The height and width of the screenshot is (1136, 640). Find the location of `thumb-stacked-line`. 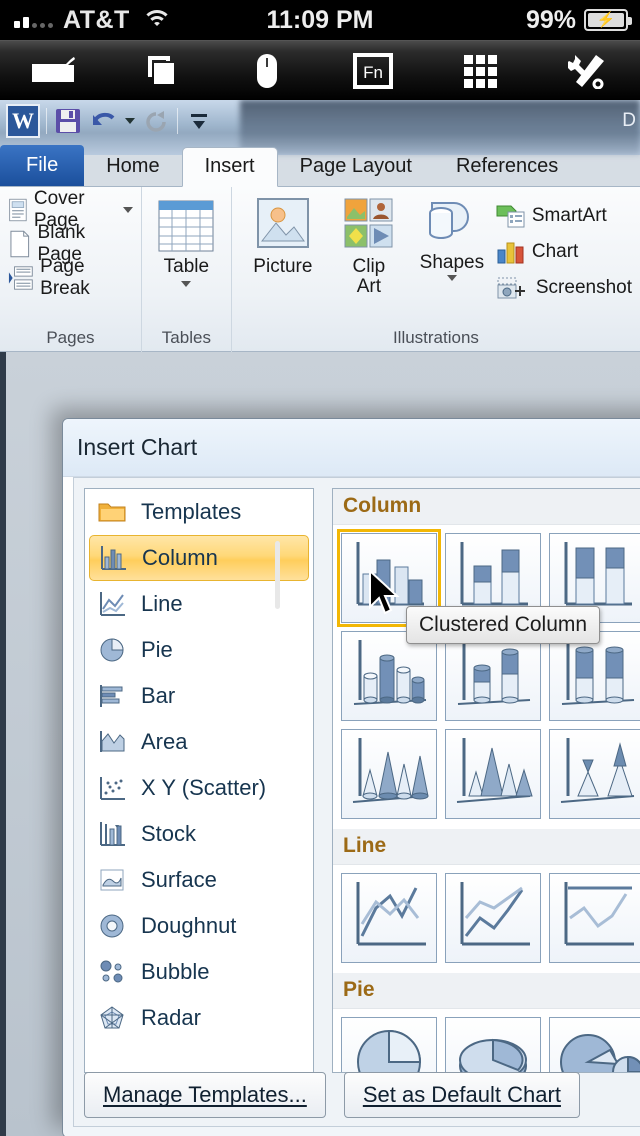

thumb-stacked-line is located at coordinates (493, 918).